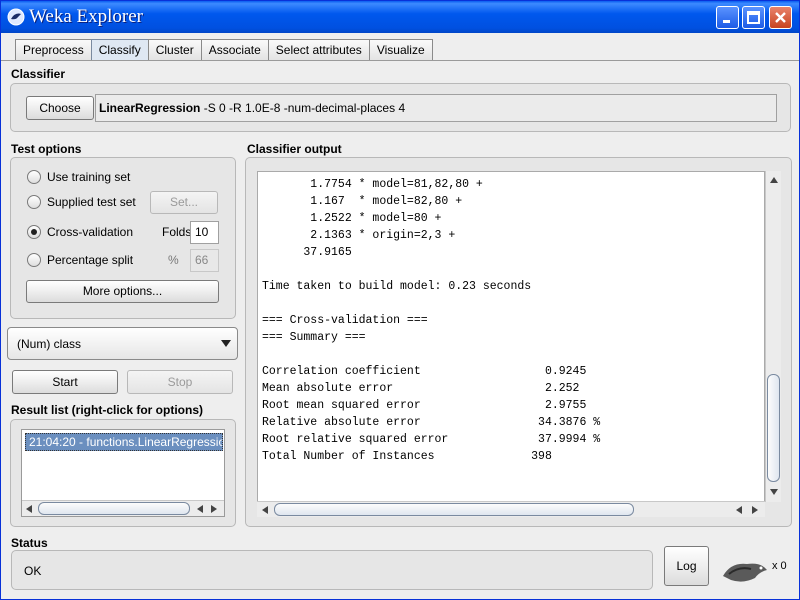  What do you see at coordinates (397, 286) in the screenshot?
I see `output-line: Time taken to build model: 0.23 seconds` at bounding box center [397, 286].